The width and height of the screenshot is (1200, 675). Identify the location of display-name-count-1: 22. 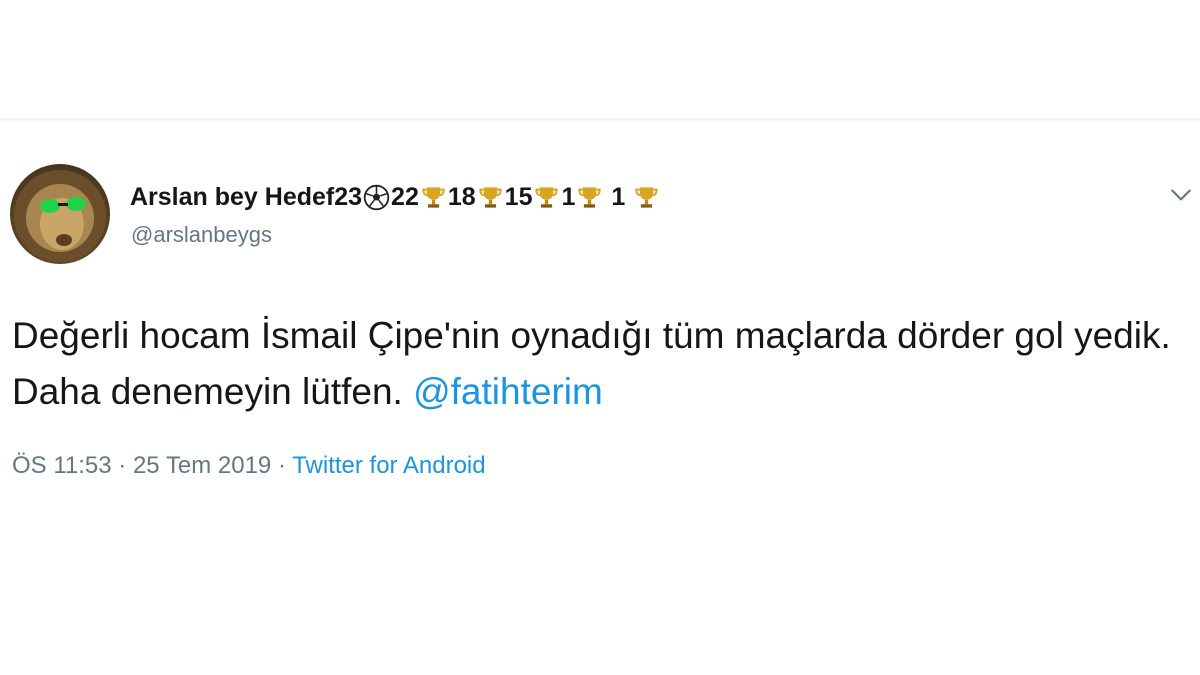
(405, 196).